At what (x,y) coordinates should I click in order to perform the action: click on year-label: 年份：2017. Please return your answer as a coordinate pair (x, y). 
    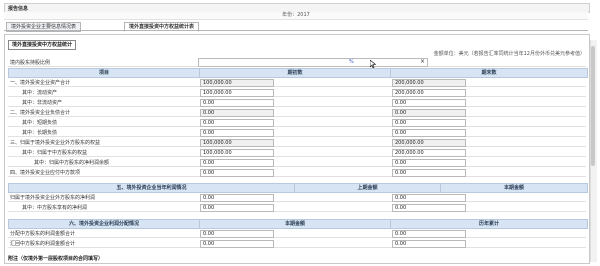
    Looking at the image, I should click on (296, 16).